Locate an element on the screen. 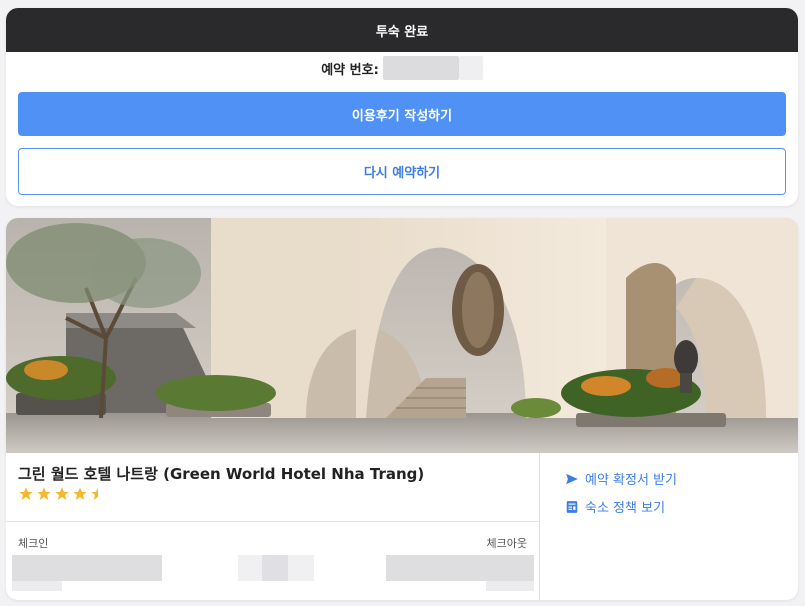 This screenshot has width=805, height=606. checkin-time-redacted is located at coordinates (37, 586).